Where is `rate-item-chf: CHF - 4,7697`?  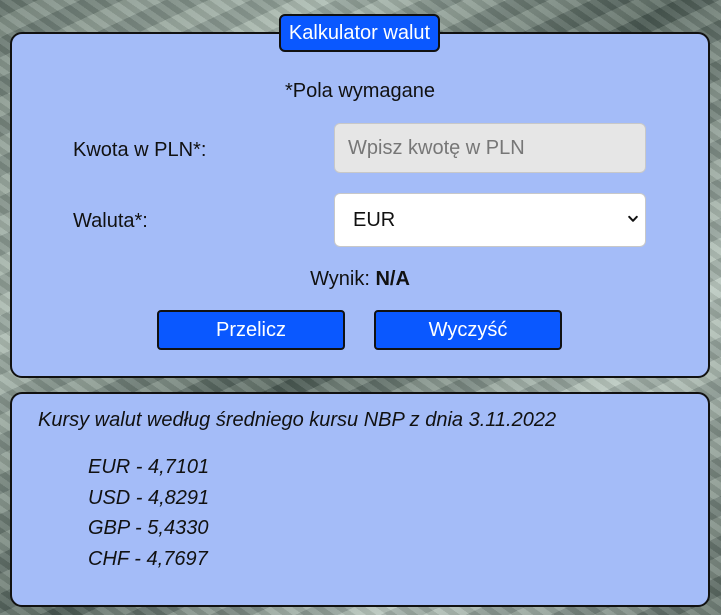 rate-item-chf: CHF - 4,7697 is located at coordinates (148, 558).